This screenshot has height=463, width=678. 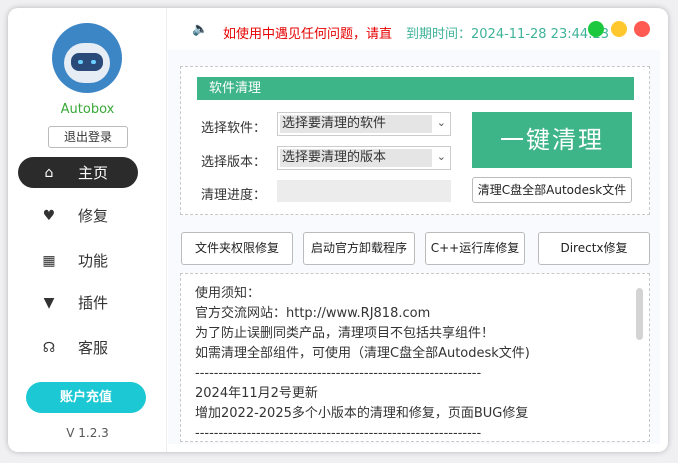 I want to click on expire-time: 到期时间：2024-11-28 23:44:23, so click(x=508, y=34).